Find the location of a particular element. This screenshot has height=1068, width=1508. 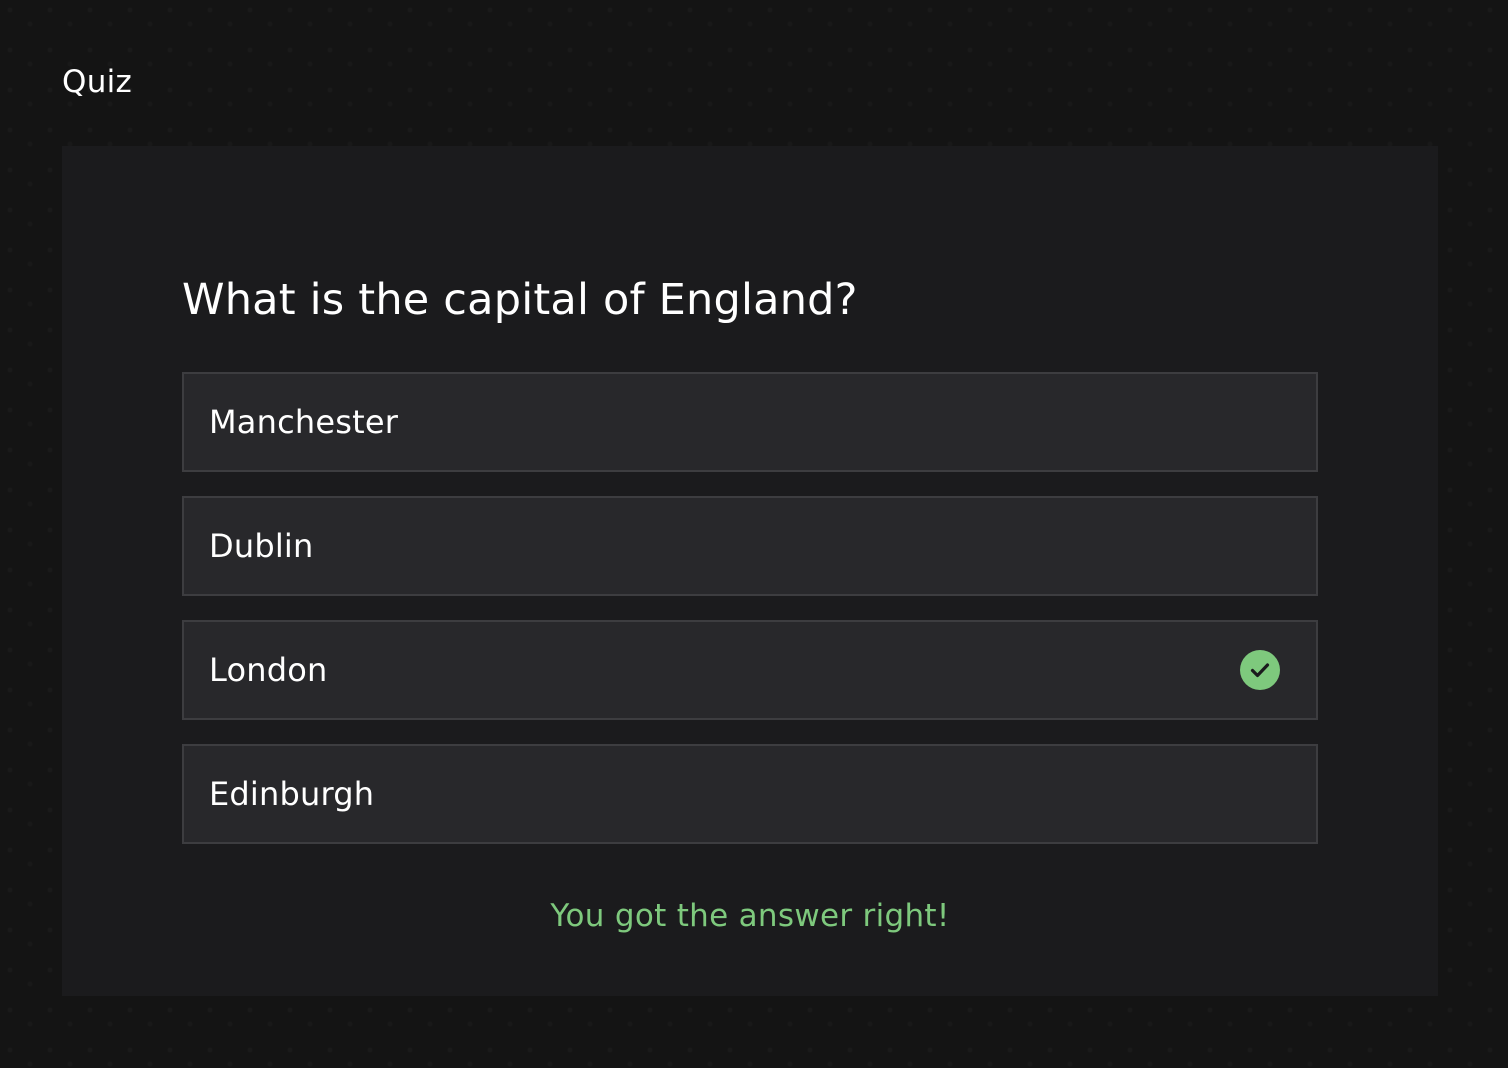

check-circle-icon is located at coordinates (1260, 670).